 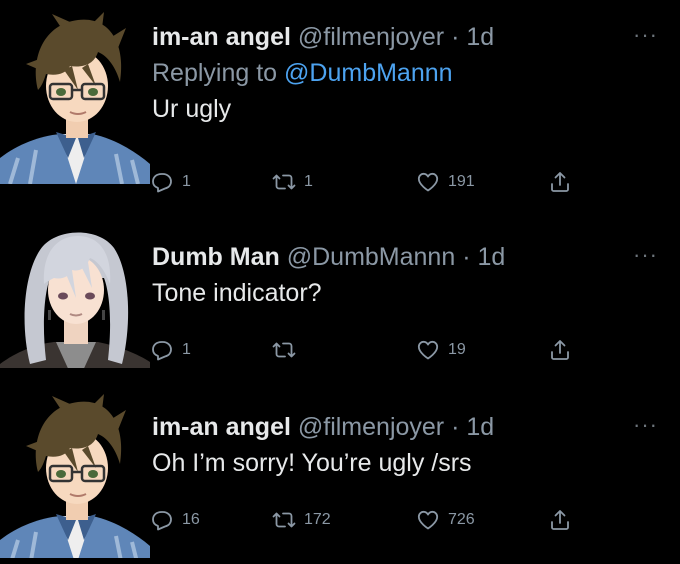 I want to click on retweet-button, so click(x=288, y=350).